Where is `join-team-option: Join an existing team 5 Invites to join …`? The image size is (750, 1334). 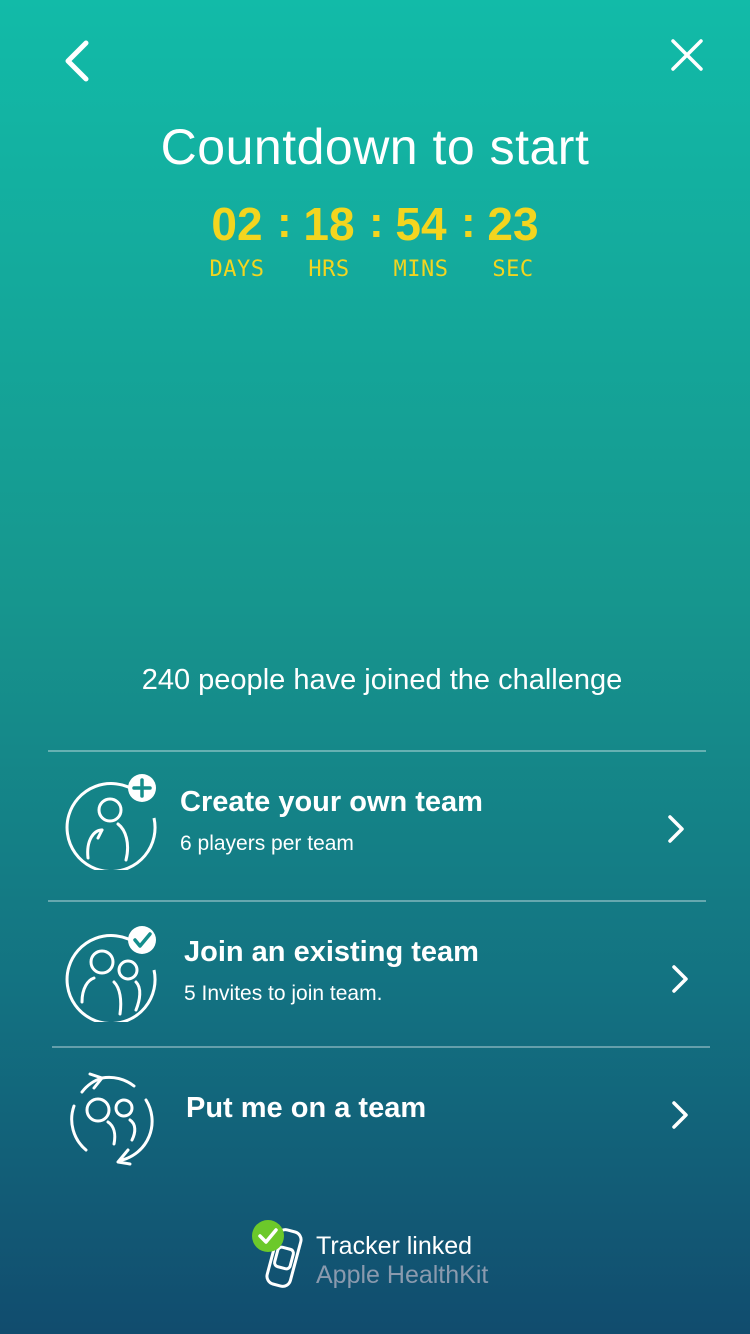
join-team-option: Join an existing team 5 Invites to join … is located at coordinates (377, 974).